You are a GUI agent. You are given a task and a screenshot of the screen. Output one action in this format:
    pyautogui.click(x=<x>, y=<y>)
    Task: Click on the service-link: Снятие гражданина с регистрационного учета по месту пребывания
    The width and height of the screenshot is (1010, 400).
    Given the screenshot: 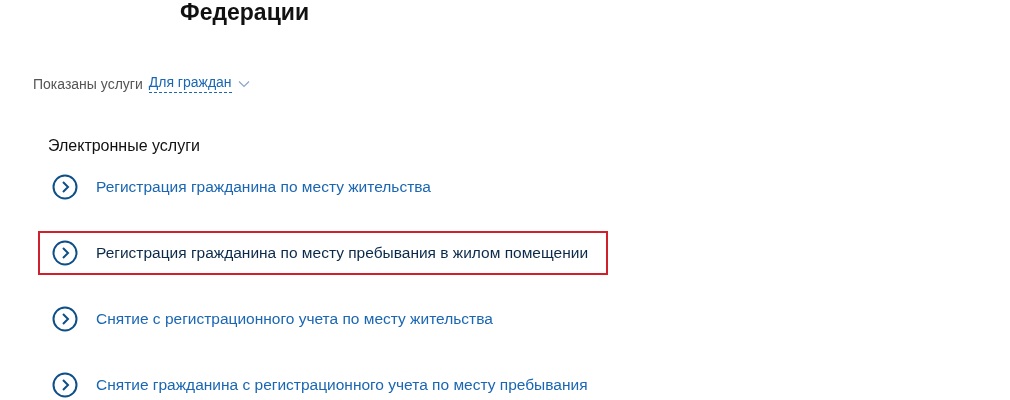 What is the action you would take?
    pyautogui.click(x=320, y=381)
    